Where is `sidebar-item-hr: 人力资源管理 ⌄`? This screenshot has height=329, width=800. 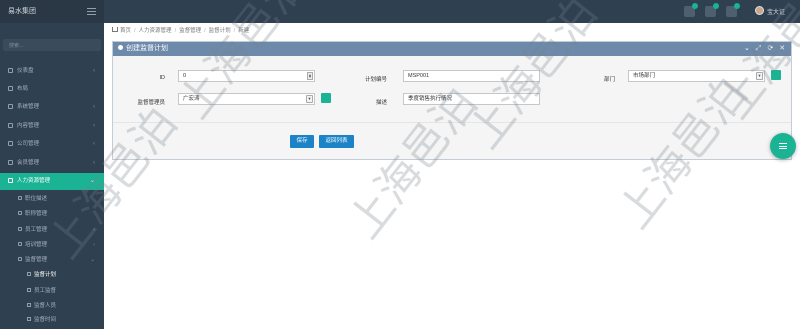
sidebar-item-hr: 人力资源管理 ⌄ is located at coordinates (52, 181).